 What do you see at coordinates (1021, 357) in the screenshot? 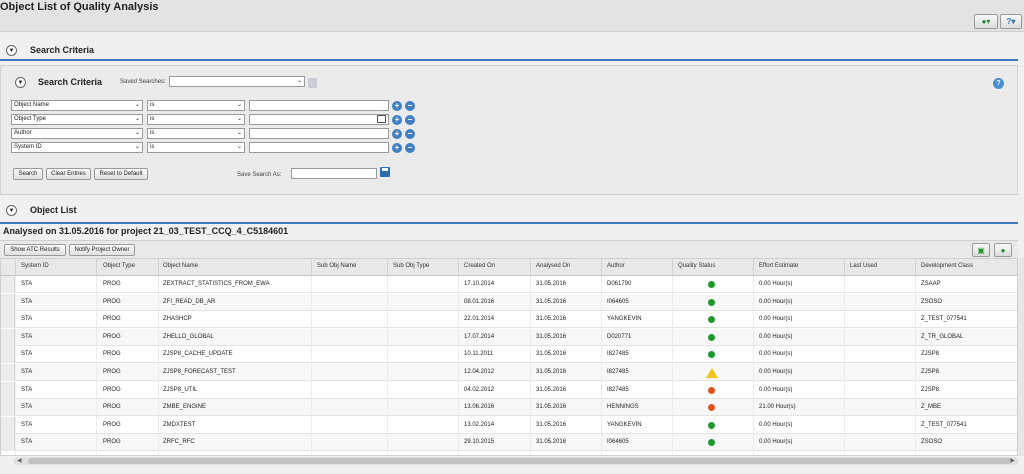
I see `vertical-scrollbar` at bounding box center [1021, 357].